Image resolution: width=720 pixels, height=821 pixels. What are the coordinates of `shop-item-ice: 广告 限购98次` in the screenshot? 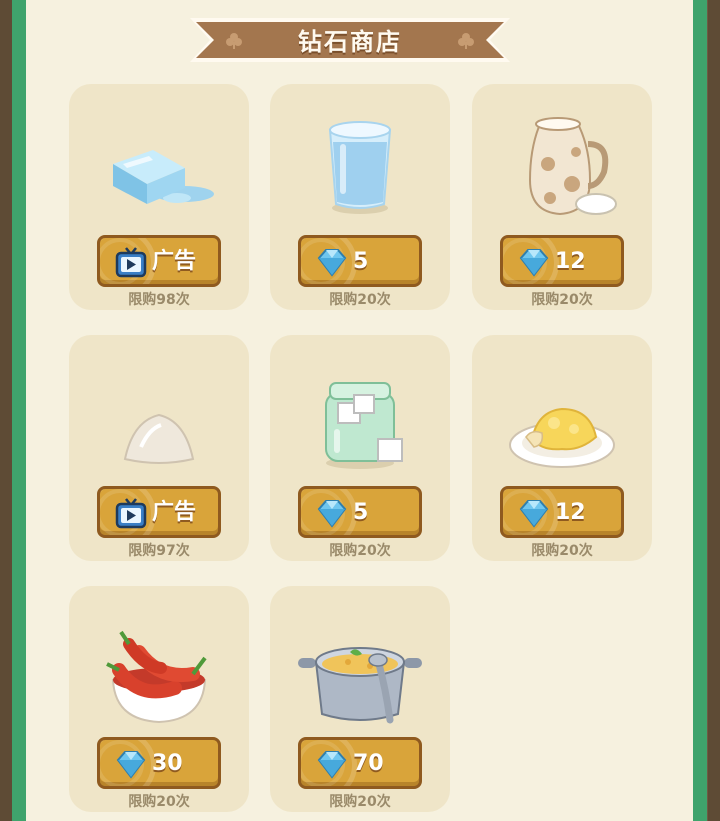 It's located at (159, 197).